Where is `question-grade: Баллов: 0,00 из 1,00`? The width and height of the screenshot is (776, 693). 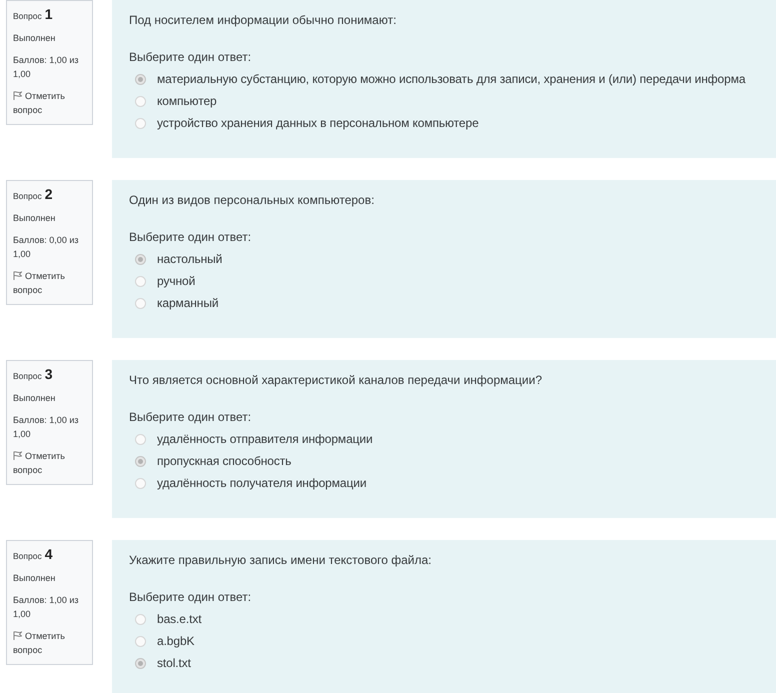
question-grade: Баллов: 0,00 из 1,00 is located at coordinates (46, 247).